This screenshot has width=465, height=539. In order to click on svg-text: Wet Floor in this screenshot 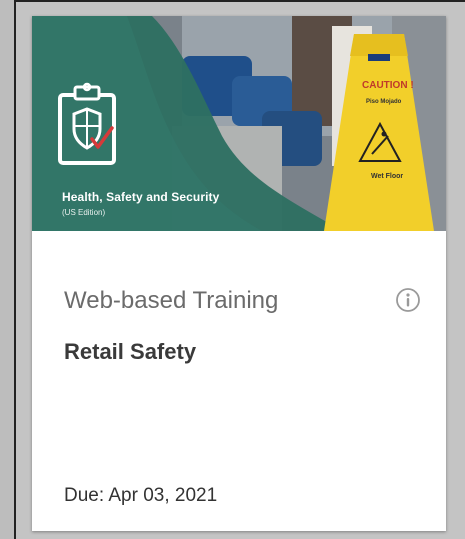, I will do `click(387, 176)`.